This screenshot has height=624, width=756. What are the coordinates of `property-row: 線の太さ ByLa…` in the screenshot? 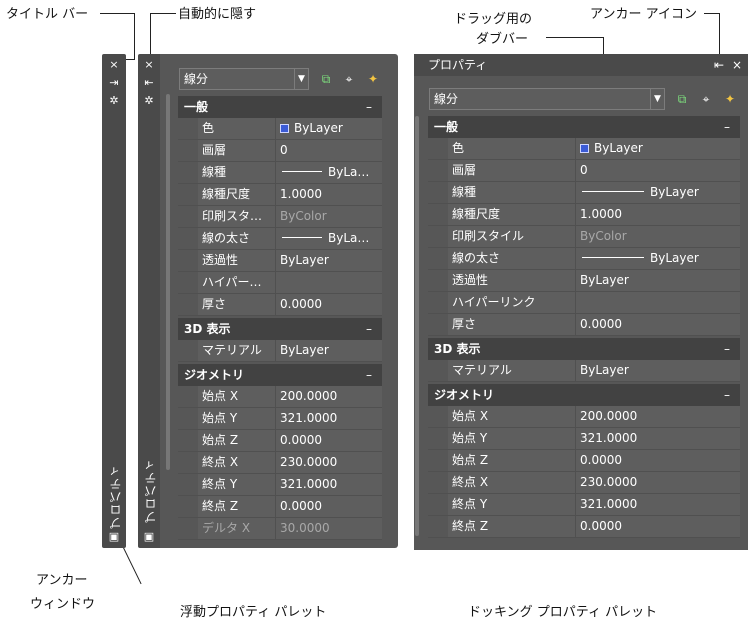 It's located at (280, 239).